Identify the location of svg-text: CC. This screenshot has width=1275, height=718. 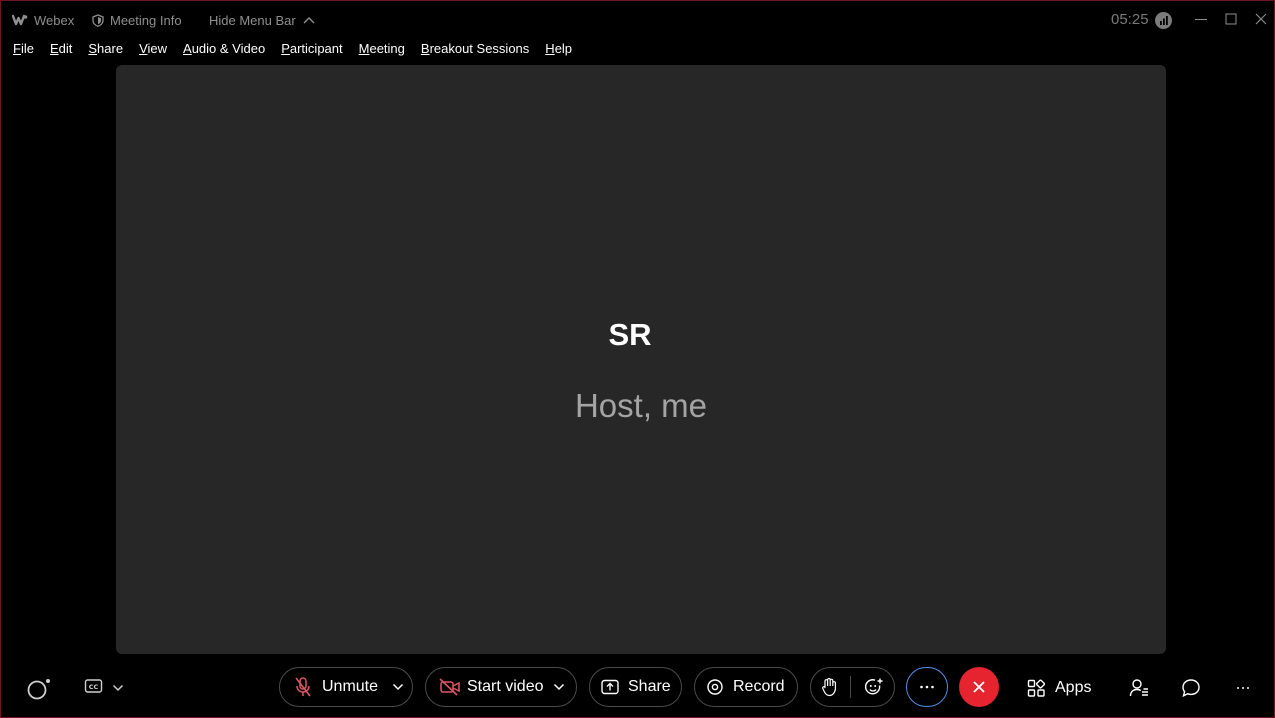
(94, 687).